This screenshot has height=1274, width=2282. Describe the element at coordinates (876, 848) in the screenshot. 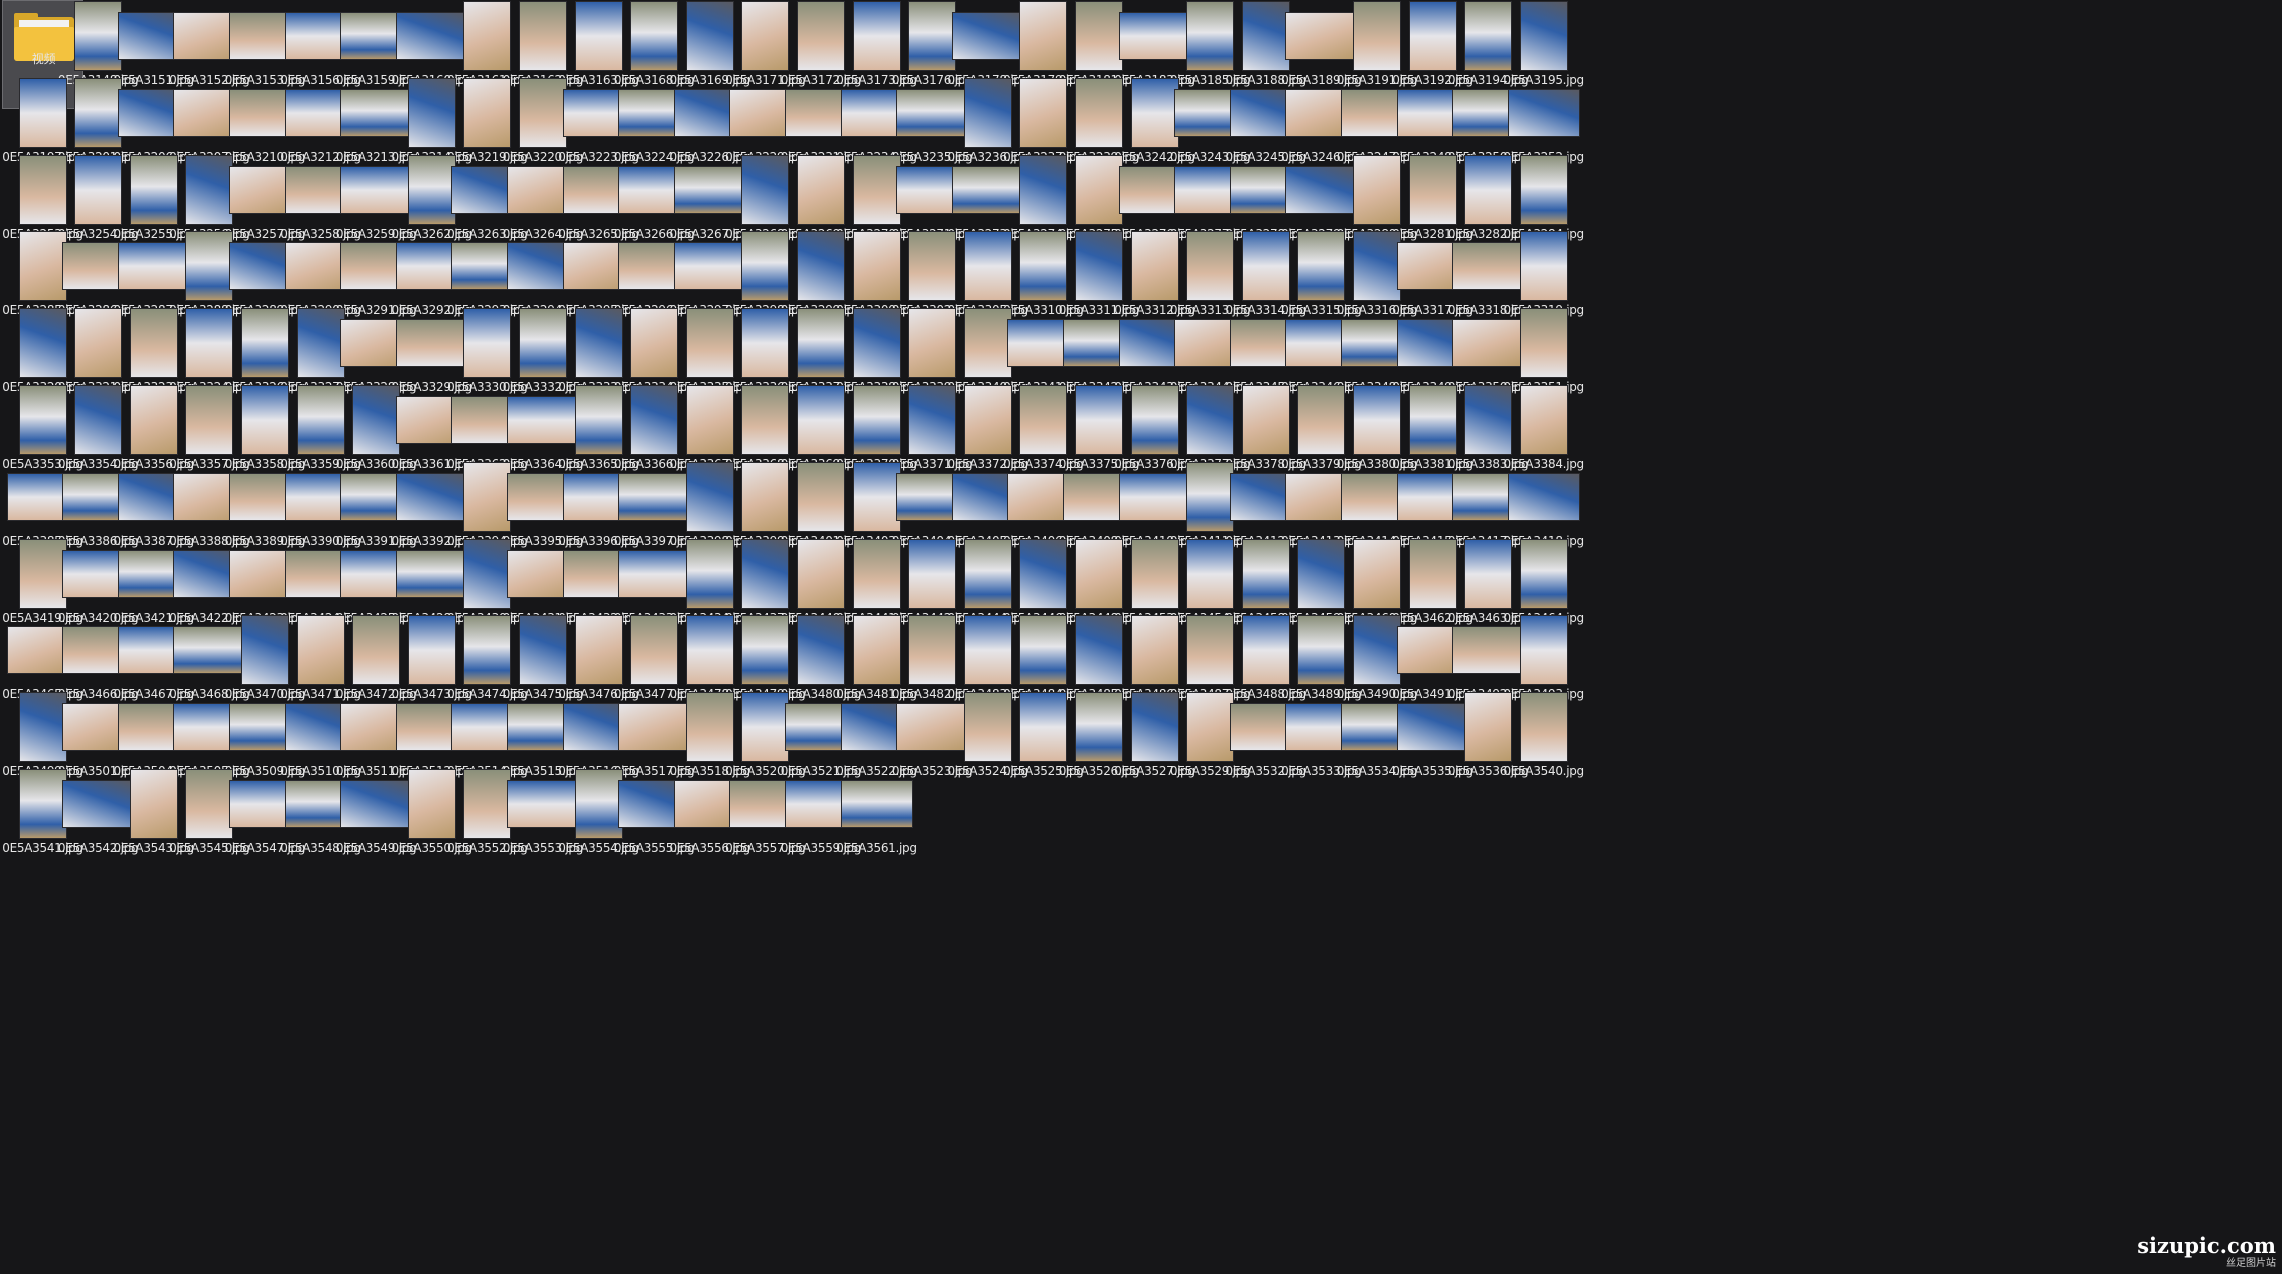

I see `file-name: 0E5A3561.jpg` at that location.